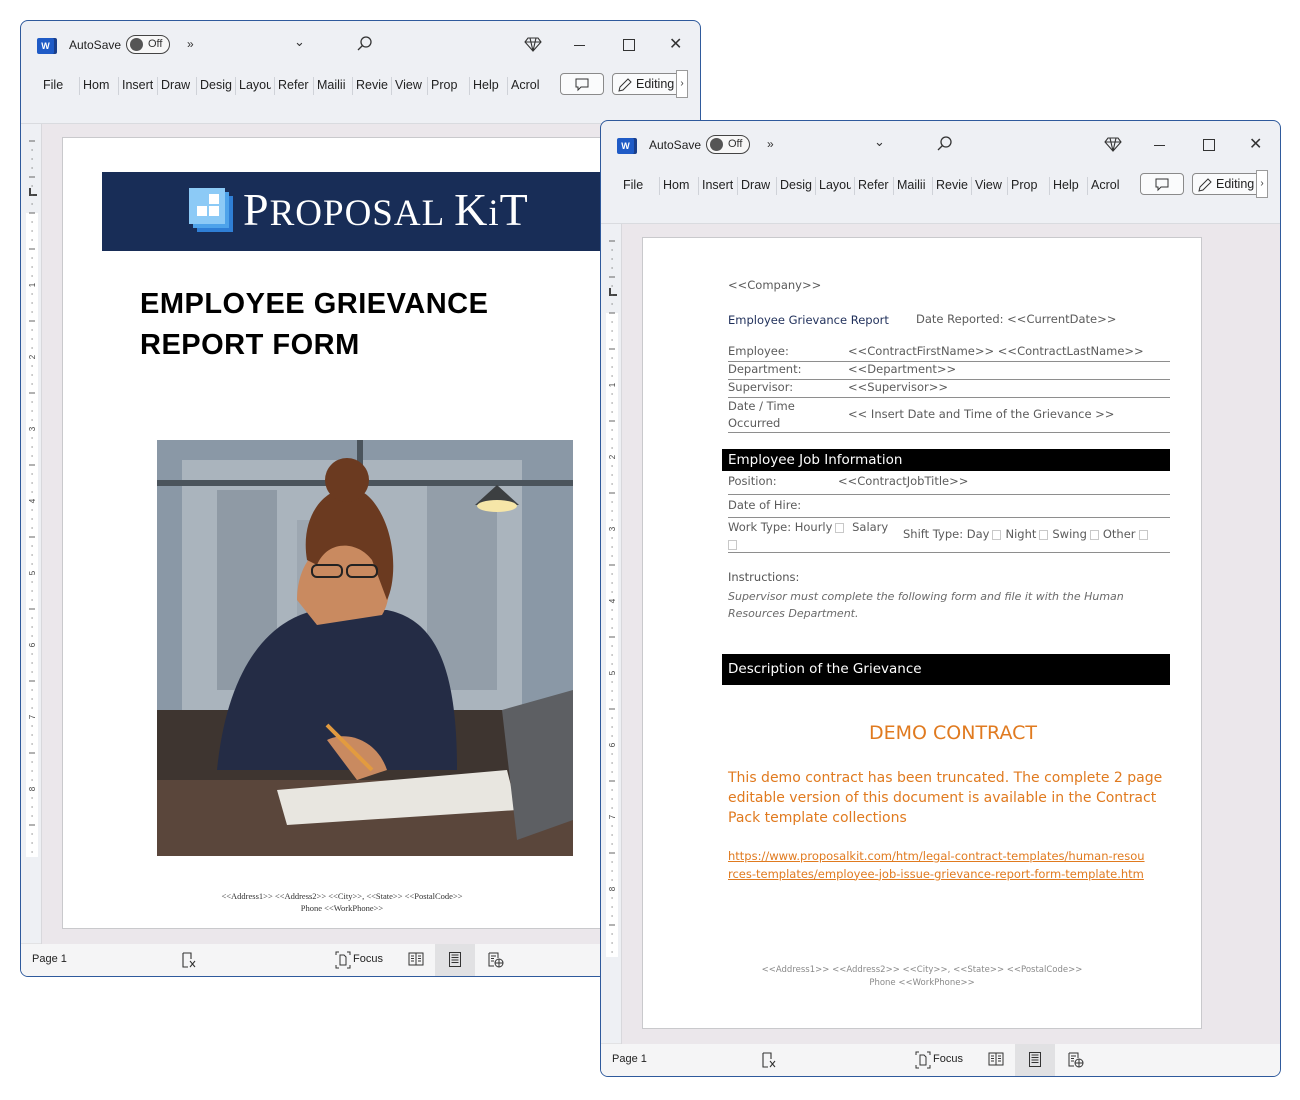  Describe the element at coordinates (933, 534) in the screenshot. I see `shift-type-label: Shift Type:` at that location.